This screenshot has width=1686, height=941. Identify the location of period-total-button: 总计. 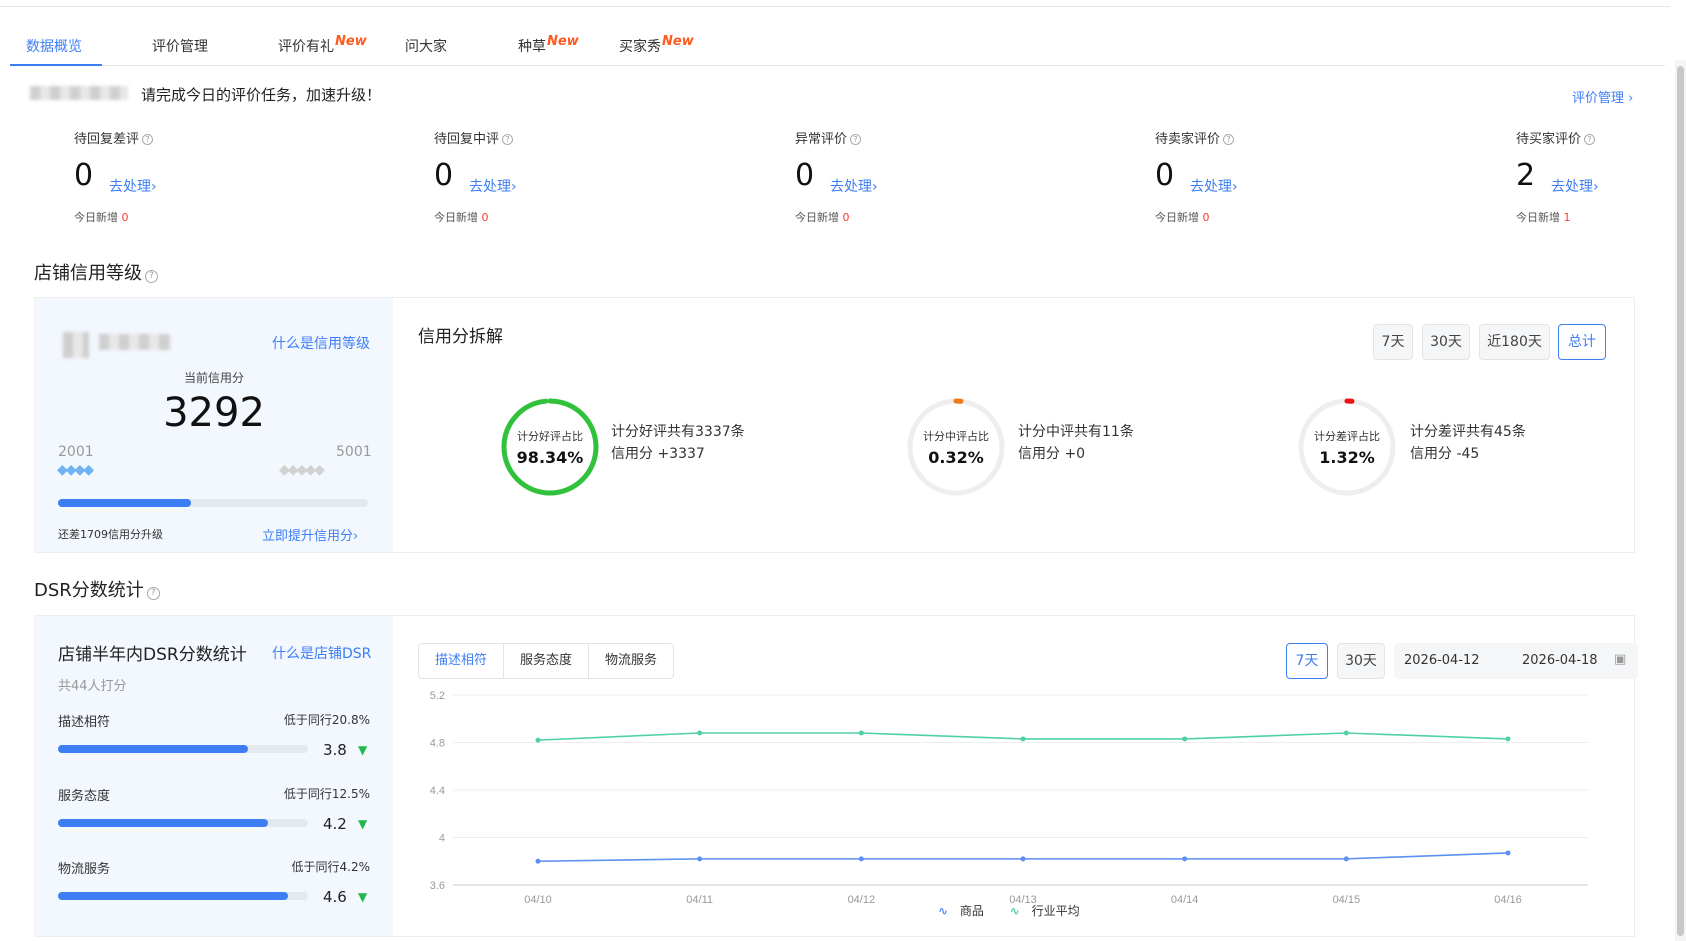
(1582, 342).